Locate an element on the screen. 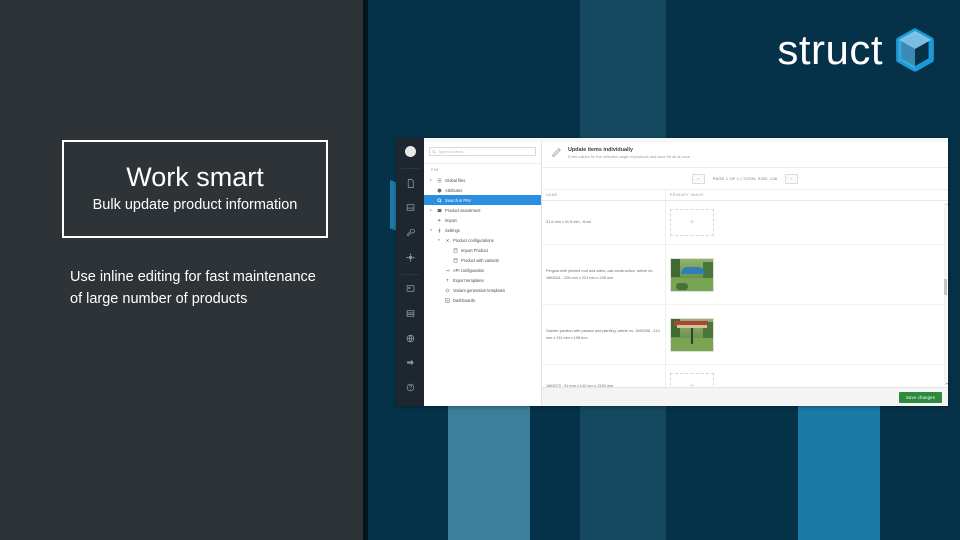 This screenshot has height=540, width=960. tree-item-attributes: Attributes is located at coordinates (482, 190).